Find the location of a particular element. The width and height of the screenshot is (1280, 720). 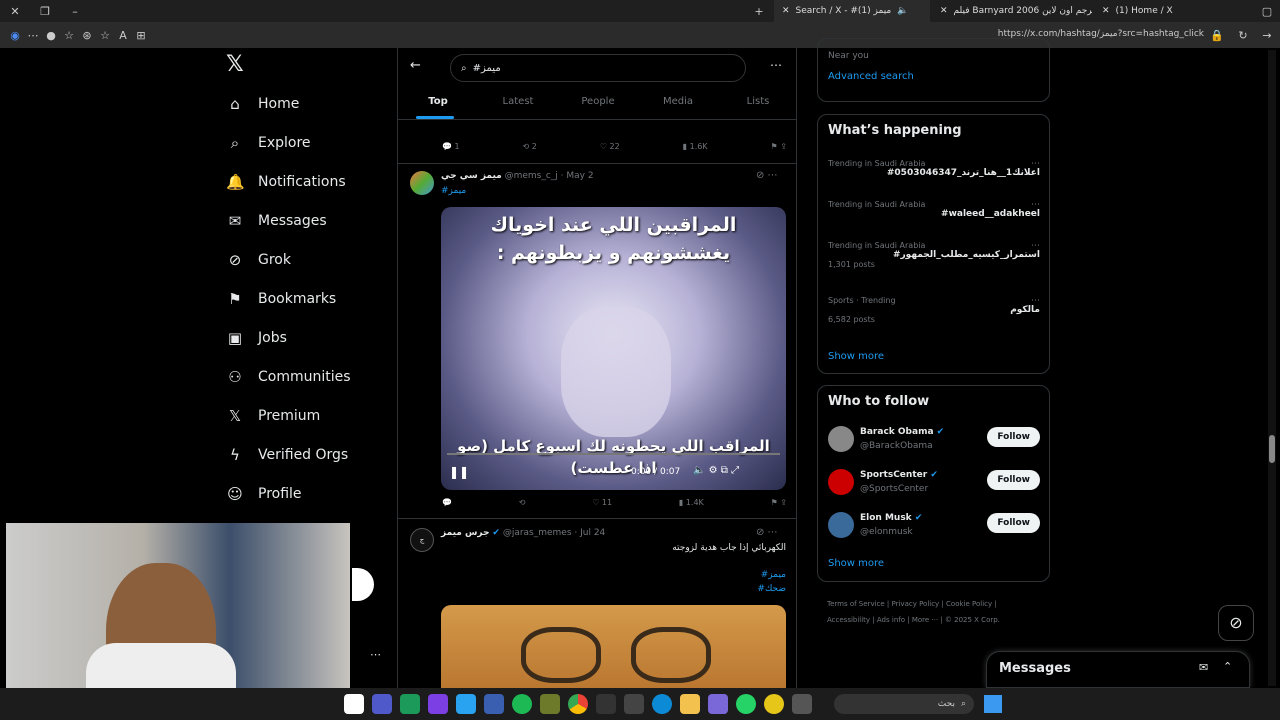

windows-start-icon is located at coordinates (993, 704).